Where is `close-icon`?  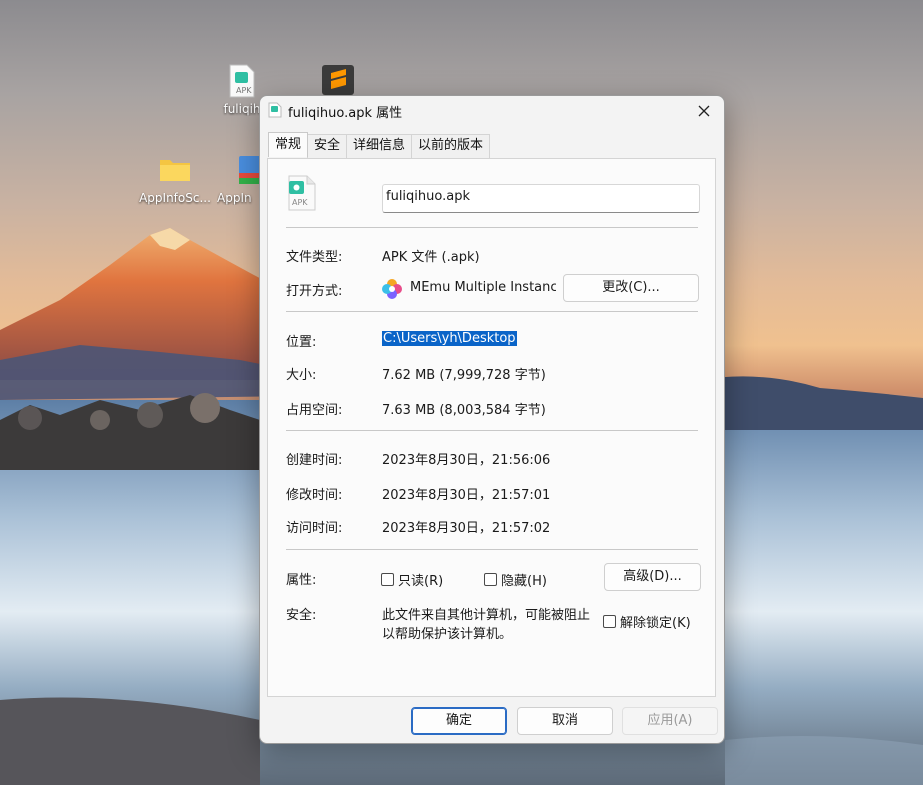
close-icon is located at coordinates (704, 111).